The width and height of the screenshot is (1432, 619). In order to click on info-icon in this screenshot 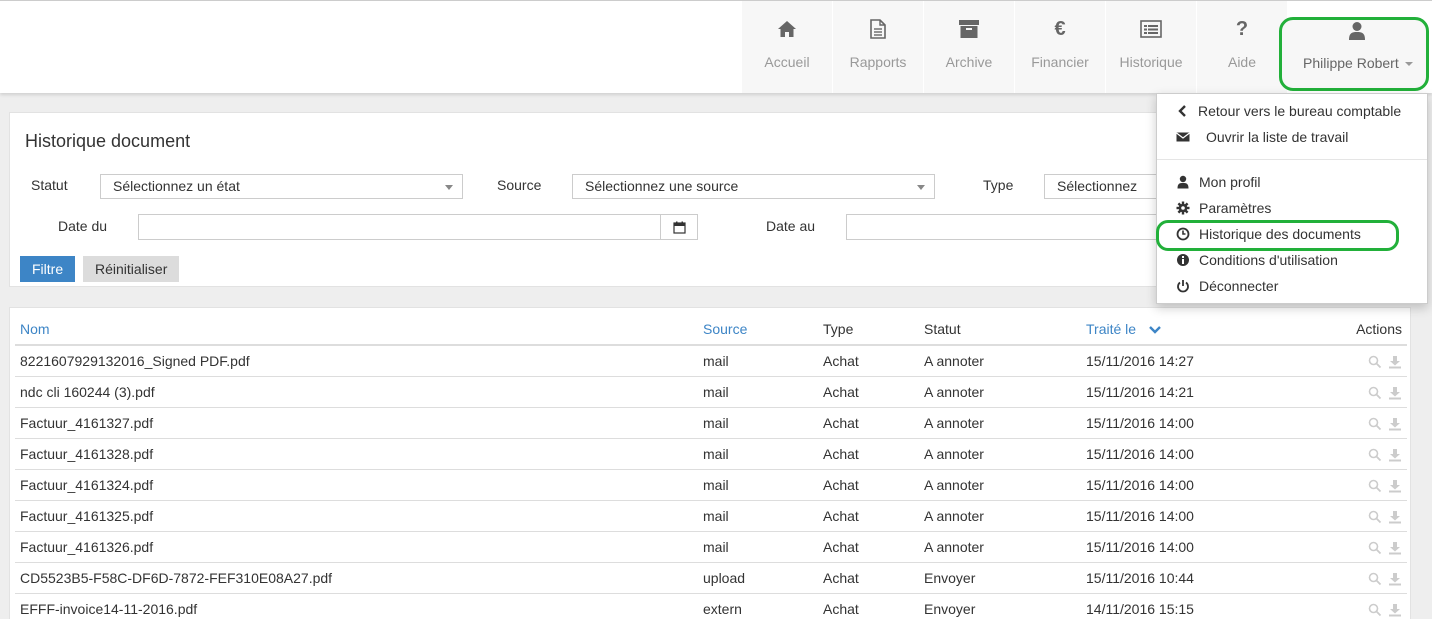, I will do `click(1183, 260)`.